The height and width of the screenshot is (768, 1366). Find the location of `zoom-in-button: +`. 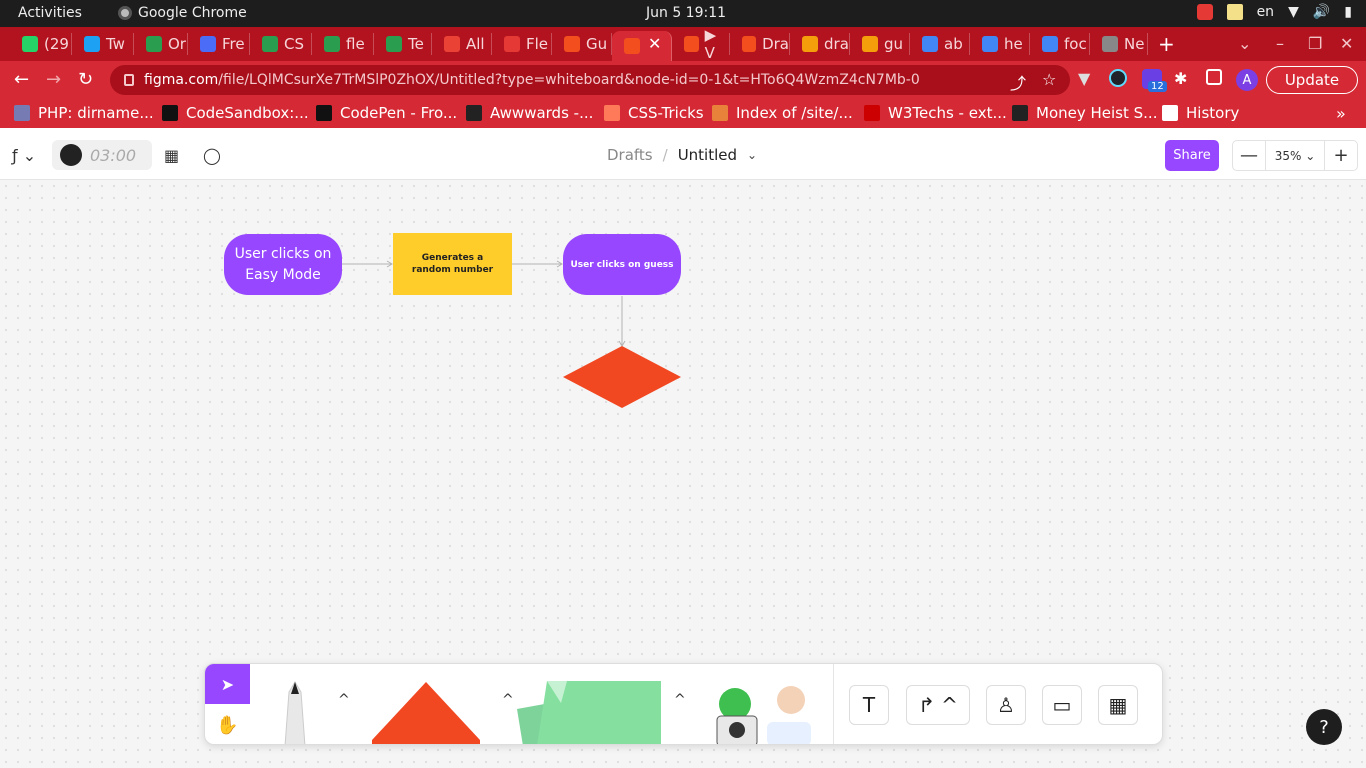

zoom-in-button: + is located at coordinates (1341, 155).